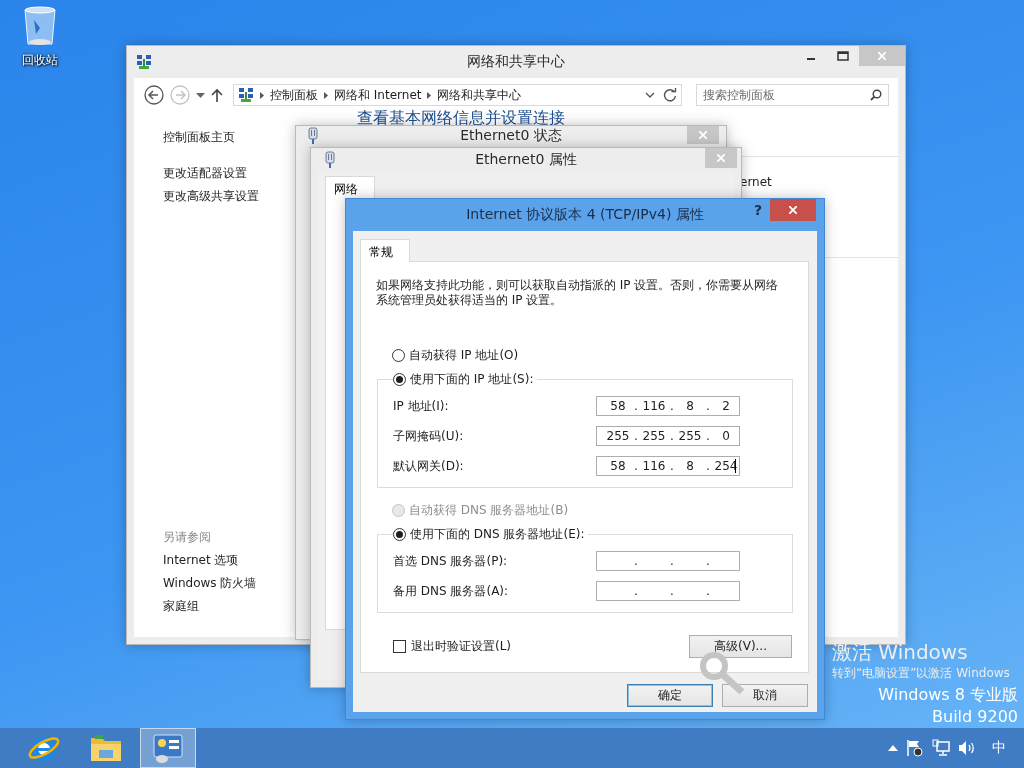  I want to click on edition-text: Build 9200, so click(975, 717).